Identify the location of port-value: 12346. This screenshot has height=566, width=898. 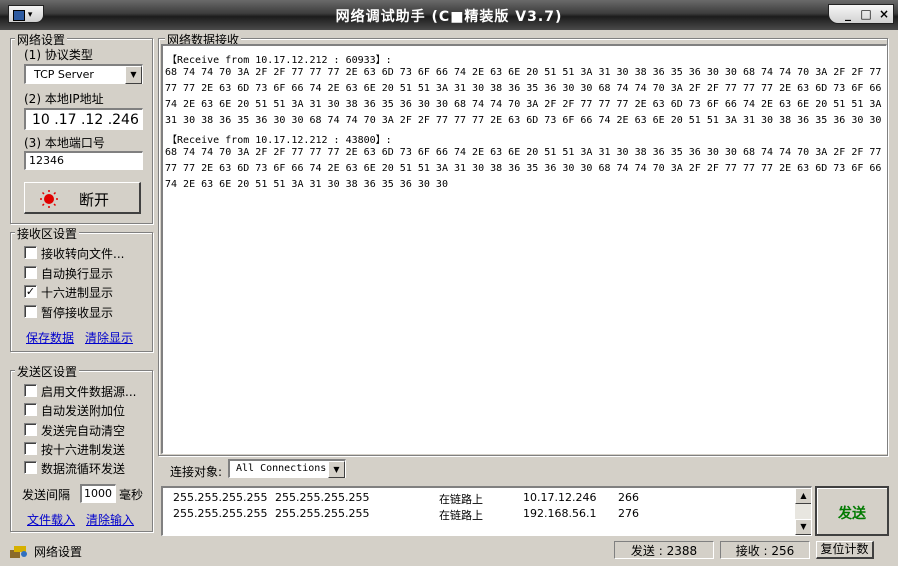
(46, 160).